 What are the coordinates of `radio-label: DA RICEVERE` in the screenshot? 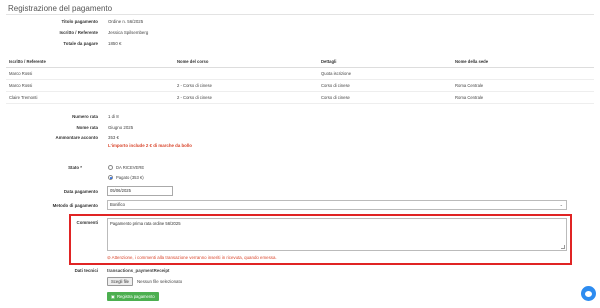 It's located at (130, 167).